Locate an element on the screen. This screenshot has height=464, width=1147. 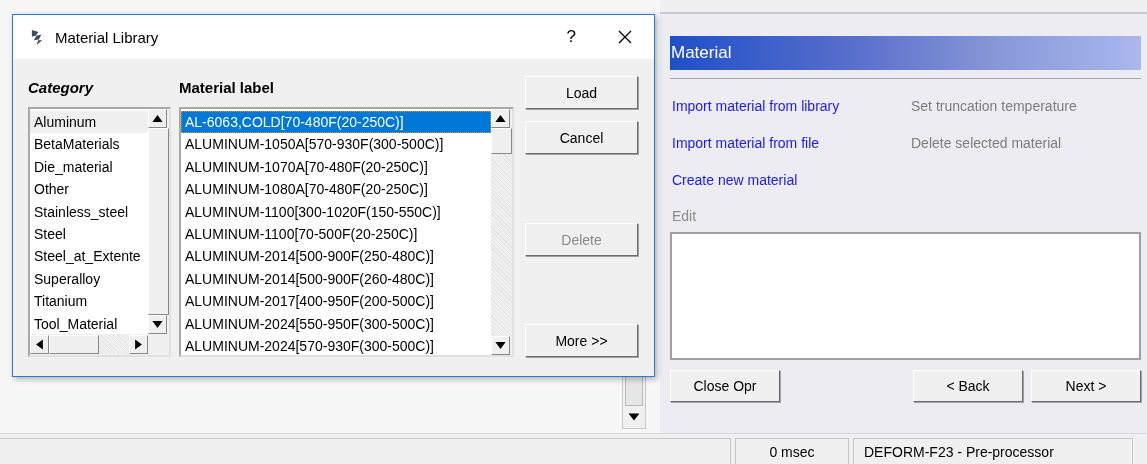
list-item: ALUMINUM-2014[500-900F(250-480C)] is located at coordinates (336, 256).